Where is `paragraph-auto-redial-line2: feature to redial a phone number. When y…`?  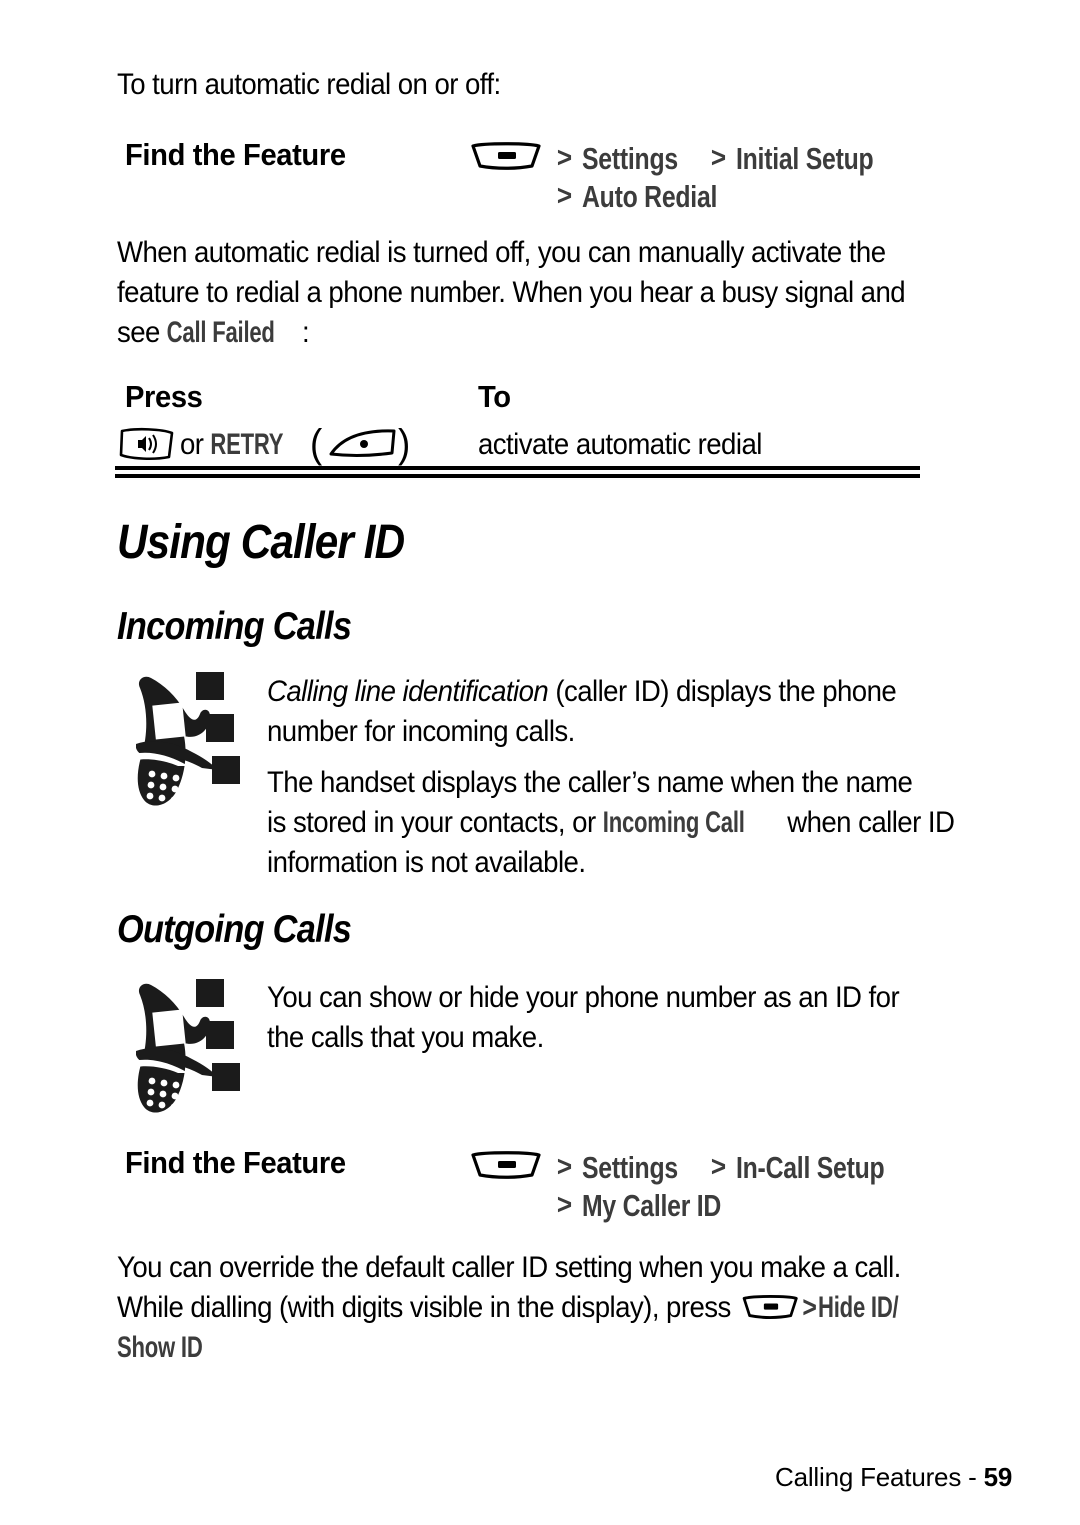 paragraph-auto-redial-line2: feature to redial a phone number. When y… is located at coordinates (511, 292).